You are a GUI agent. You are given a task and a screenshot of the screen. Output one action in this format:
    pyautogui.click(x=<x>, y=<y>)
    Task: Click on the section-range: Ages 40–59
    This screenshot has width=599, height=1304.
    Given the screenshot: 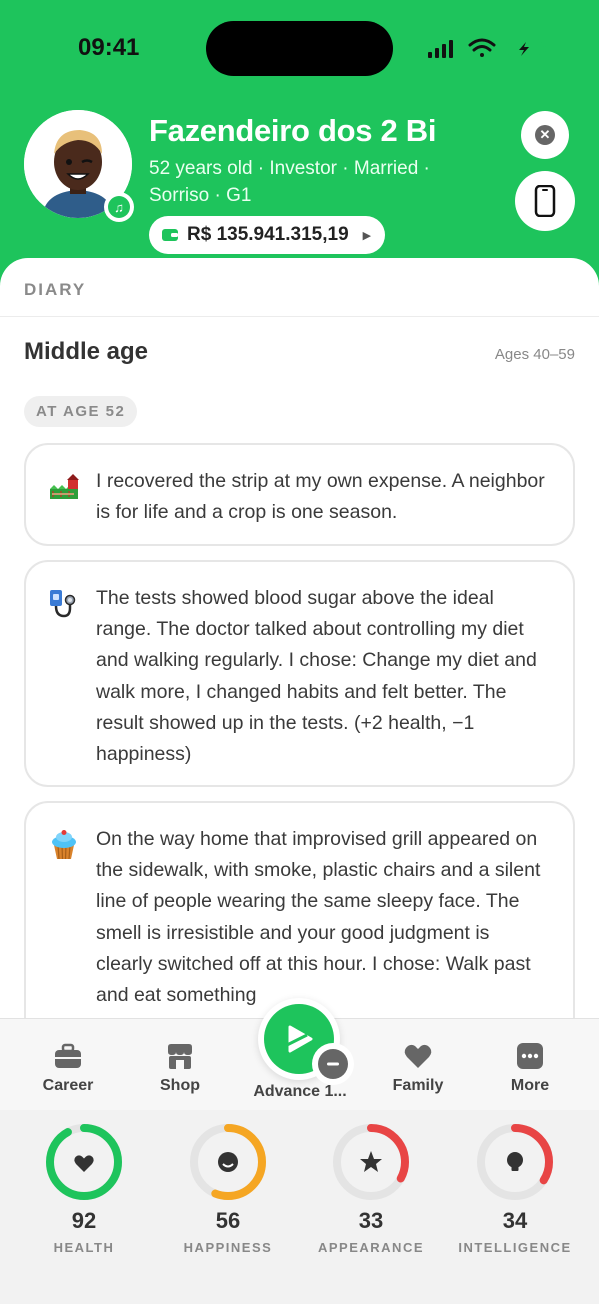 What is the action you would take?
    pyautogui.click(x=534, y=354)
    